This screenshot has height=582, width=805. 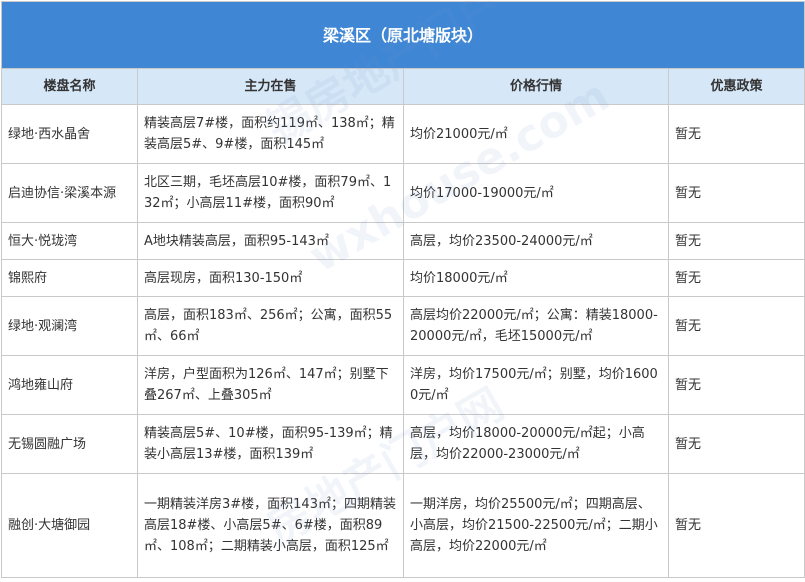 What do you see at coordinates (536, 385) in the screenshot?
I see `cell-price: 洋房，均价17500元/㎡；别墅，均价16000元/㎡` at bounding box center [536, 385].